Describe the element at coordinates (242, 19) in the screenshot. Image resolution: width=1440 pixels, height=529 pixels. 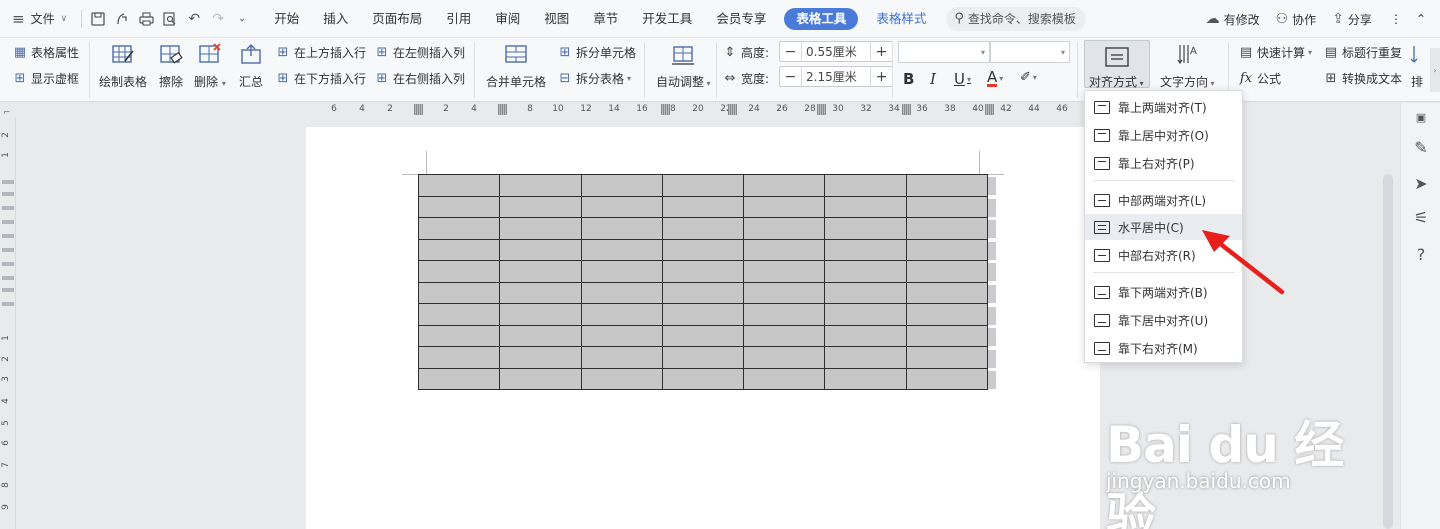
I see `customize-quick-access-icon: ⌄` at that location.